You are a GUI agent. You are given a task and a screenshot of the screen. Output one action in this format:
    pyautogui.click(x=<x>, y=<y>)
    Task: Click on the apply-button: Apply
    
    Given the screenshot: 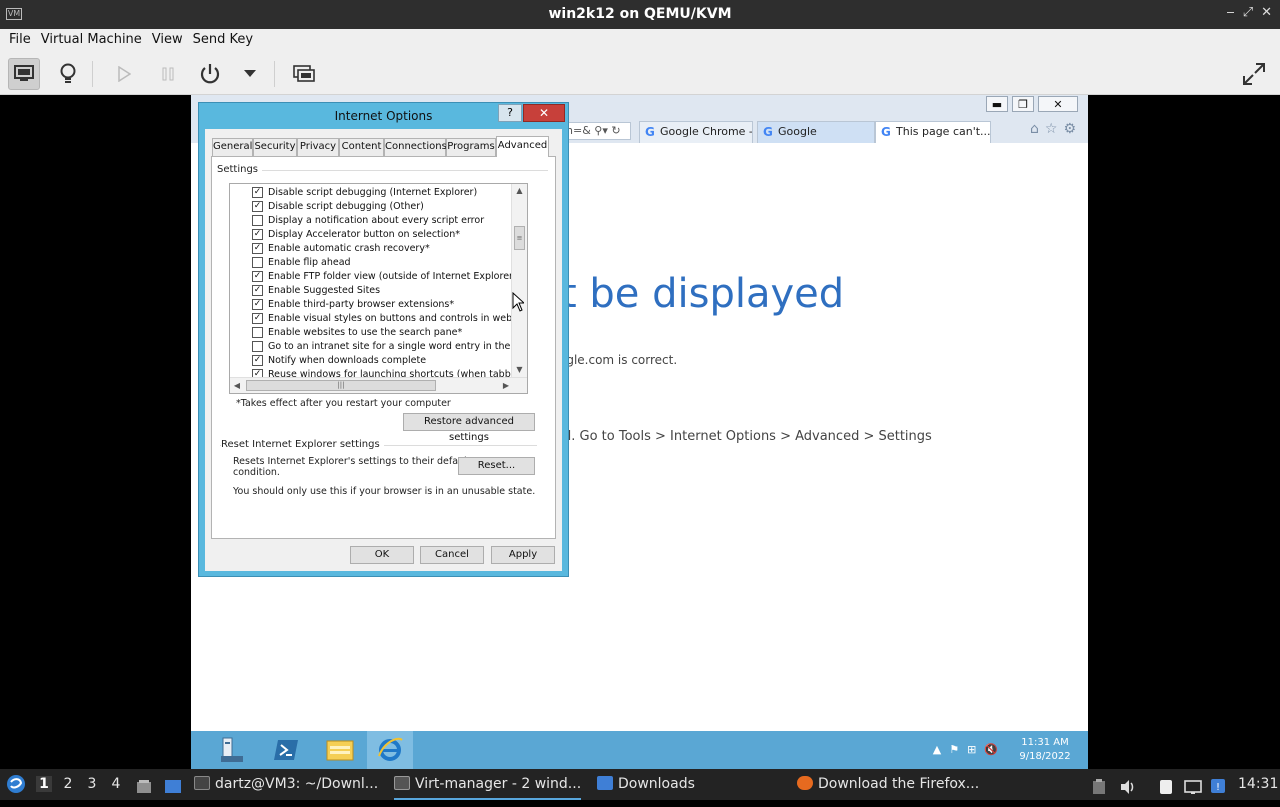 What is the action you would take?
    pyautogui.click(x=523, y=555)
    